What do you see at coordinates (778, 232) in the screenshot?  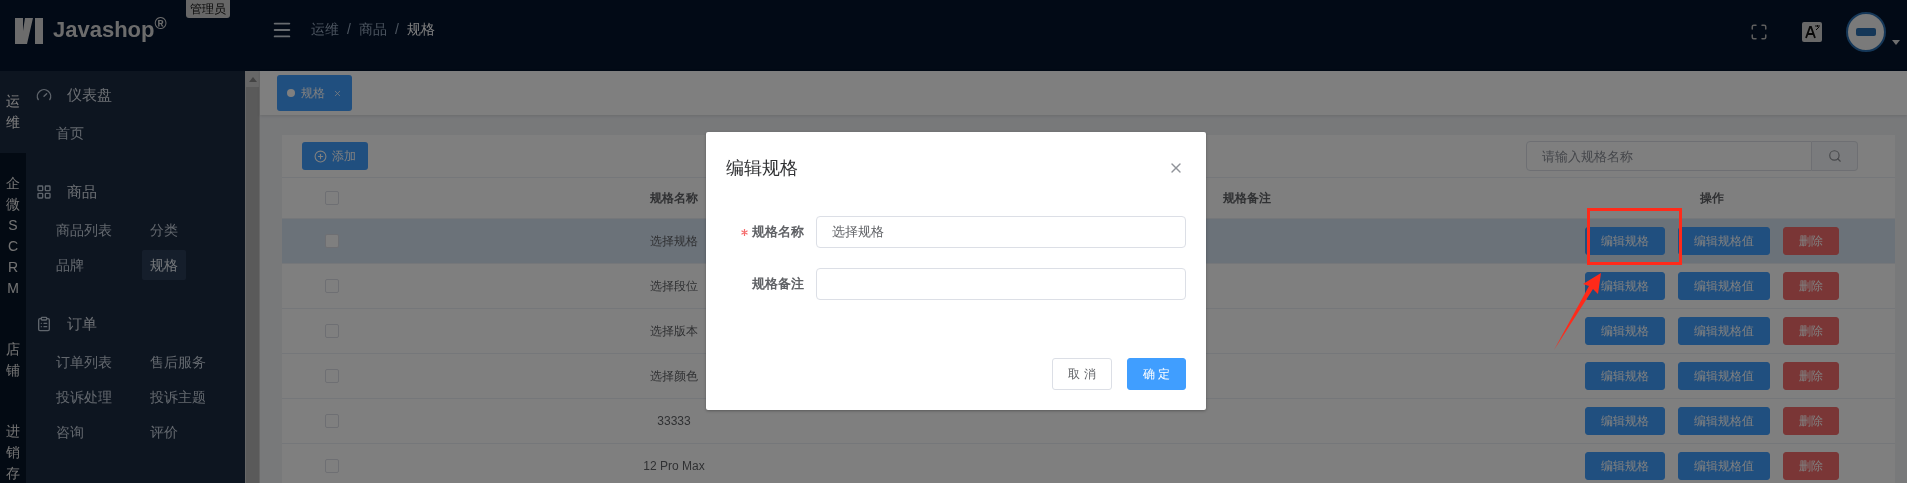 I see `field-label: 规格名称` at bounding box center [778, 232].